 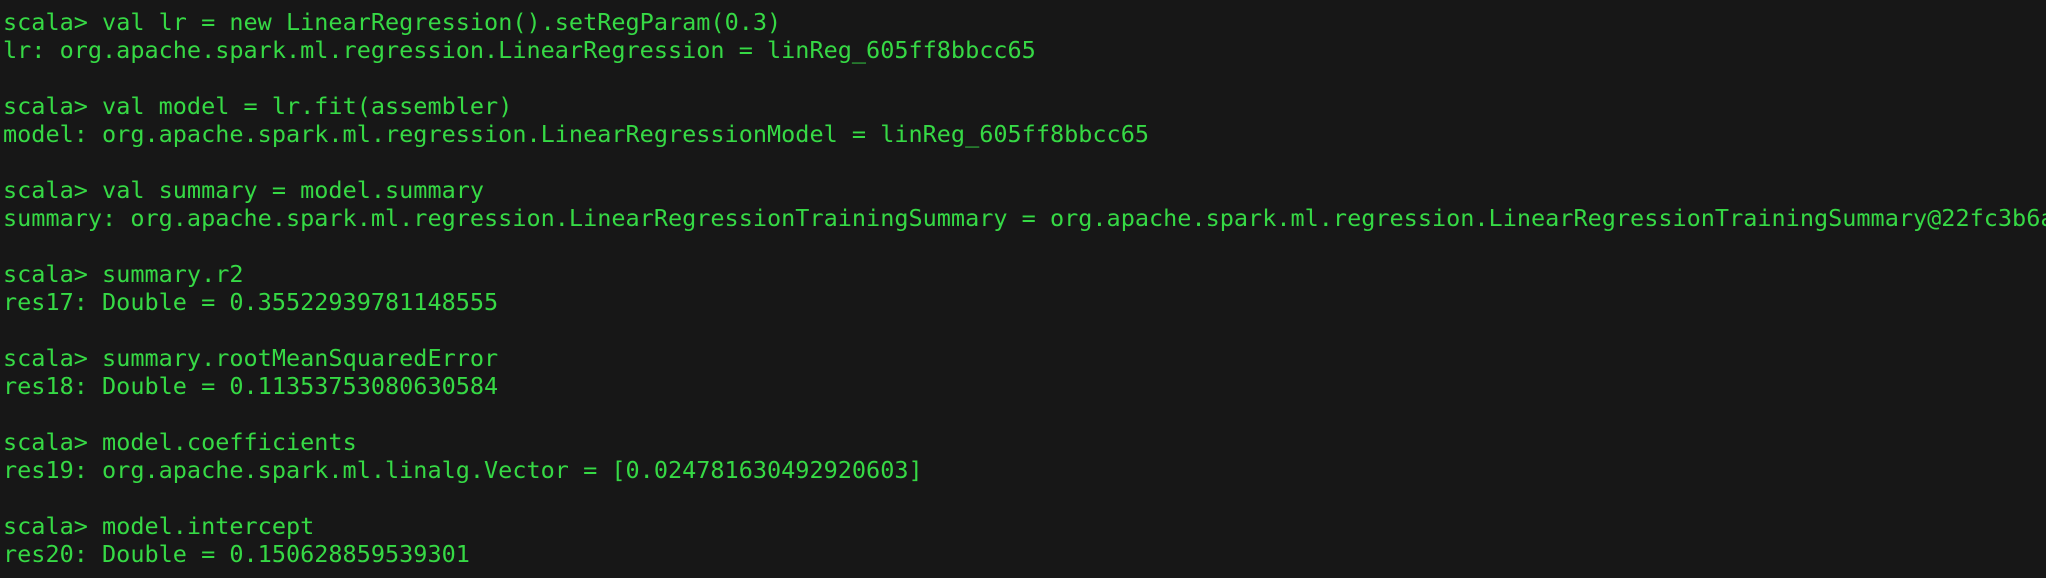 I want to click on command-text: summary.r2, so click(x=173, y=274).